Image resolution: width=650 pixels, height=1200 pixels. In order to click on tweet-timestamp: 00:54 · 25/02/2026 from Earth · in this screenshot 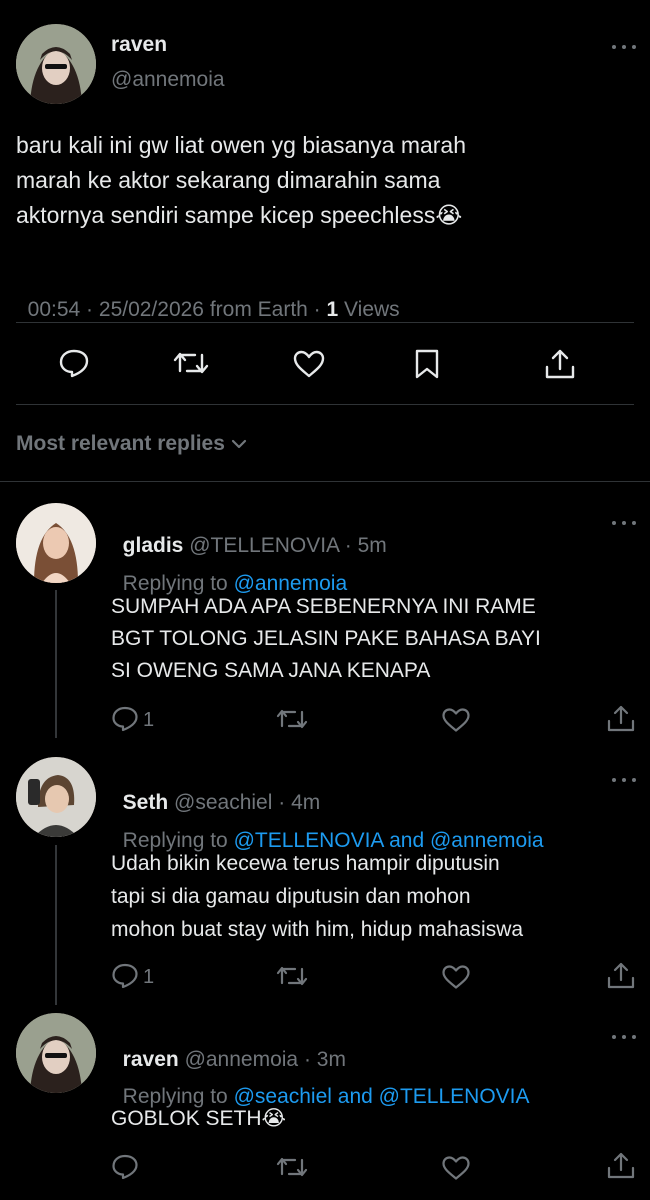, I will do `click(177, 309)`.